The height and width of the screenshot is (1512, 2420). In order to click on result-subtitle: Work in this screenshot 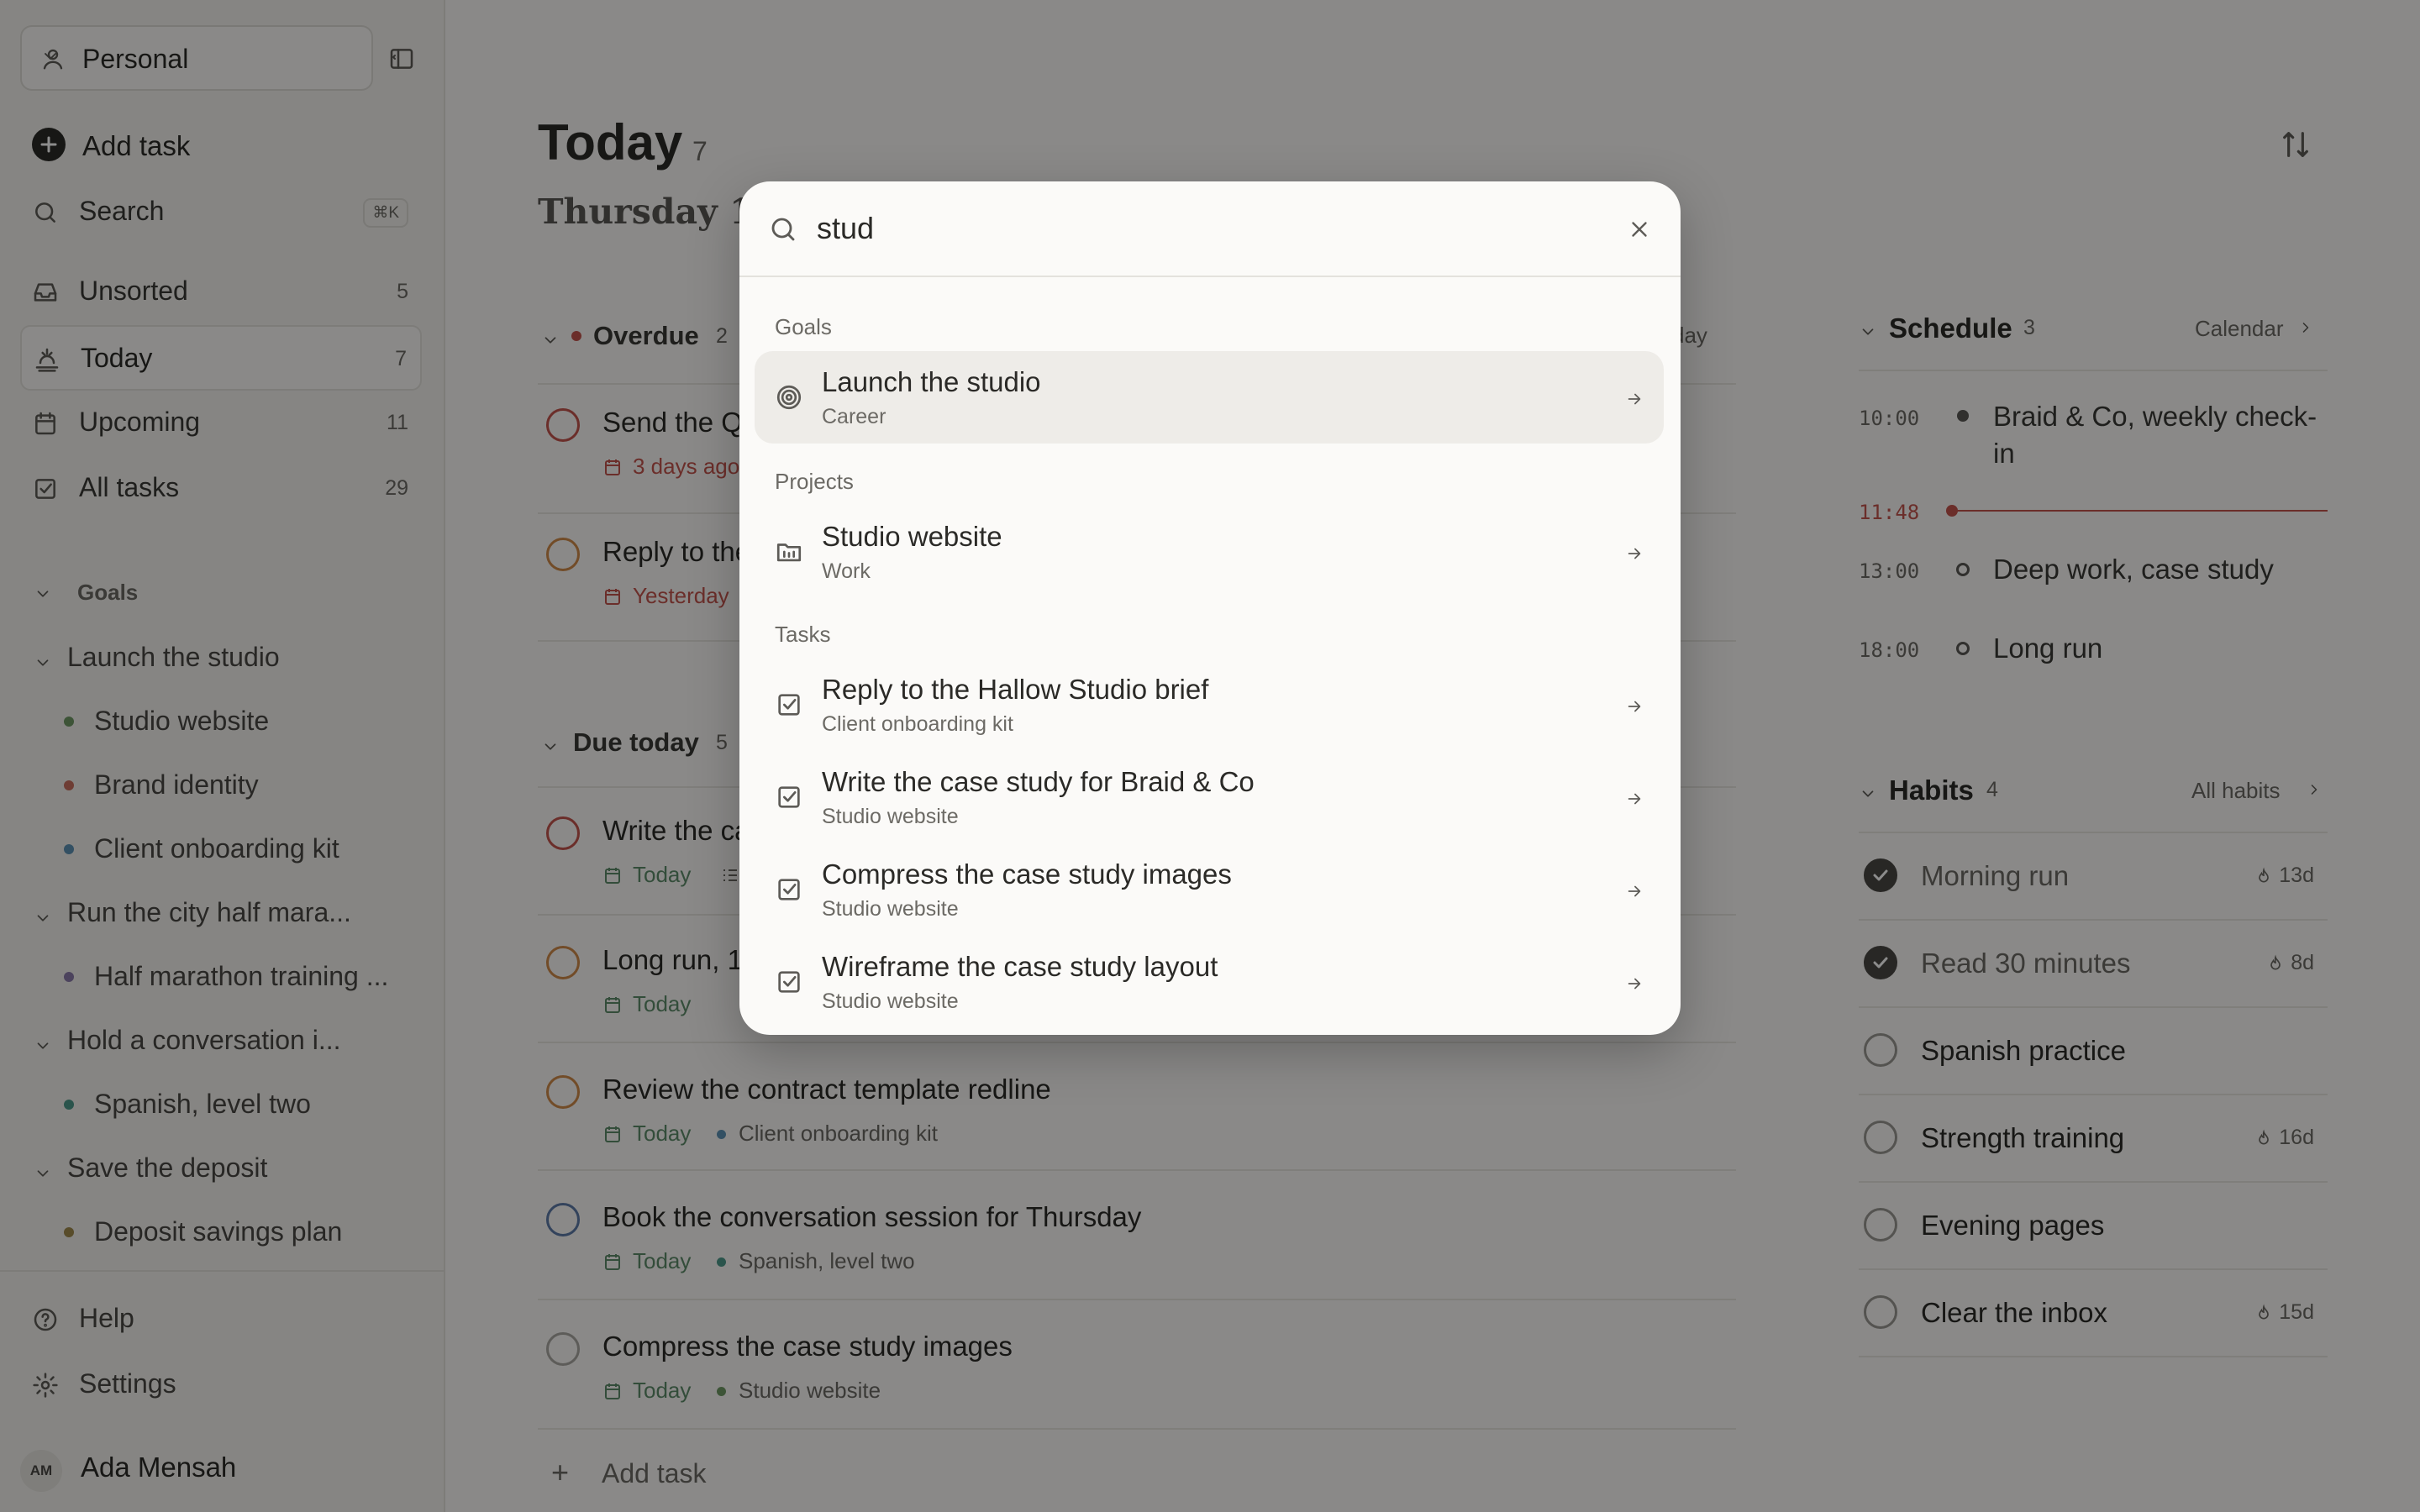, I will do `click(846, 571)`.